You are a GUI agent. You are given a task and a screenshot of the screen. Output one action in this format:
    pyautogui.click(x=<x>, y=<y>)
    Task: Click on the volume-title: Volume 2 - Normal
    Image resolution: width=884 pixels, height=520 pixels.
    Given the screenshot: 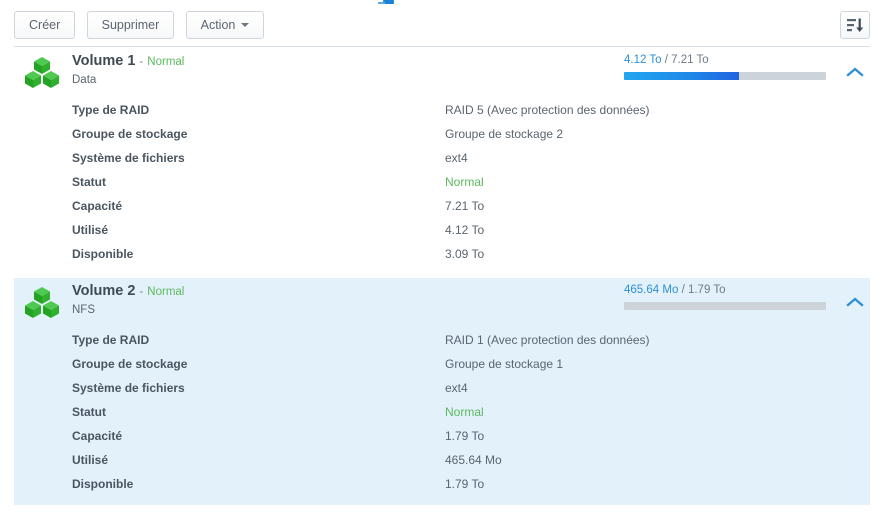 What is the action you would take?
    pyautogui.click(x=128, y=291)
    